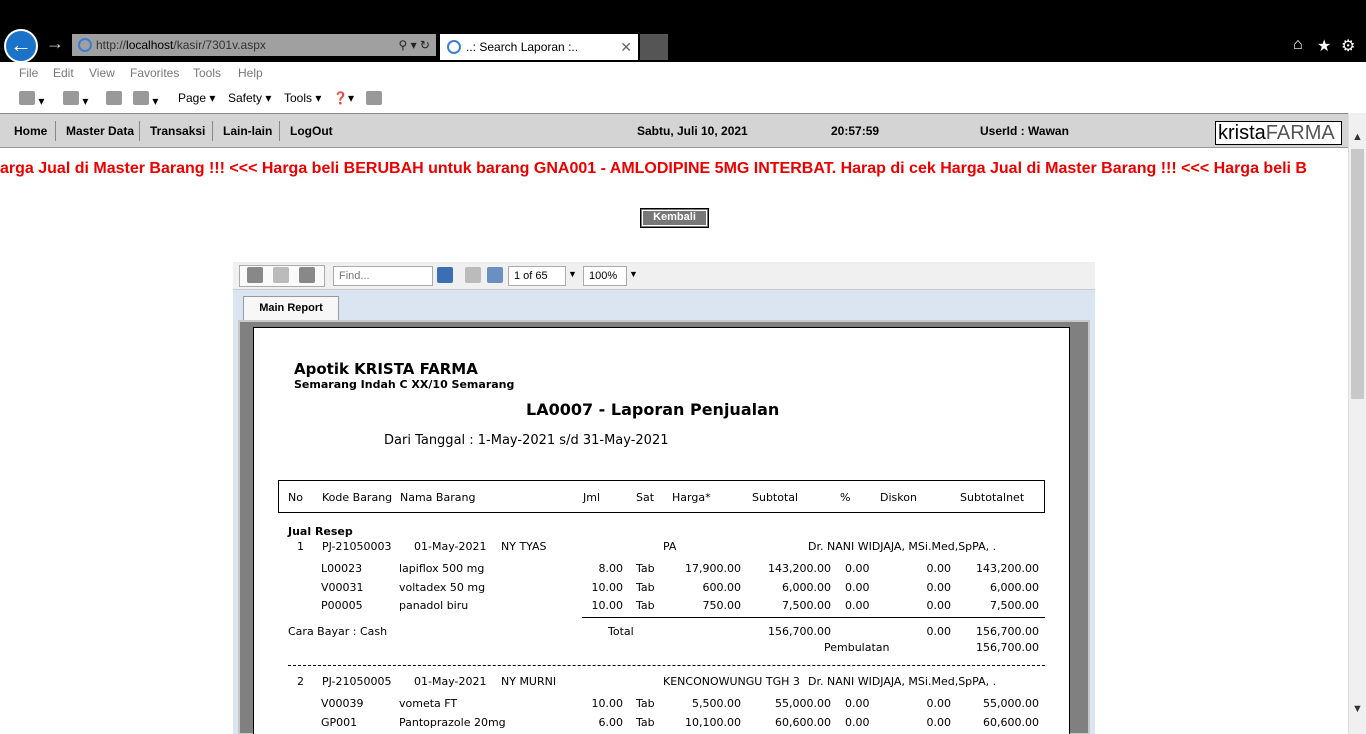  I want to click on item-name: voltadex 50 mg, so click(442, 587).